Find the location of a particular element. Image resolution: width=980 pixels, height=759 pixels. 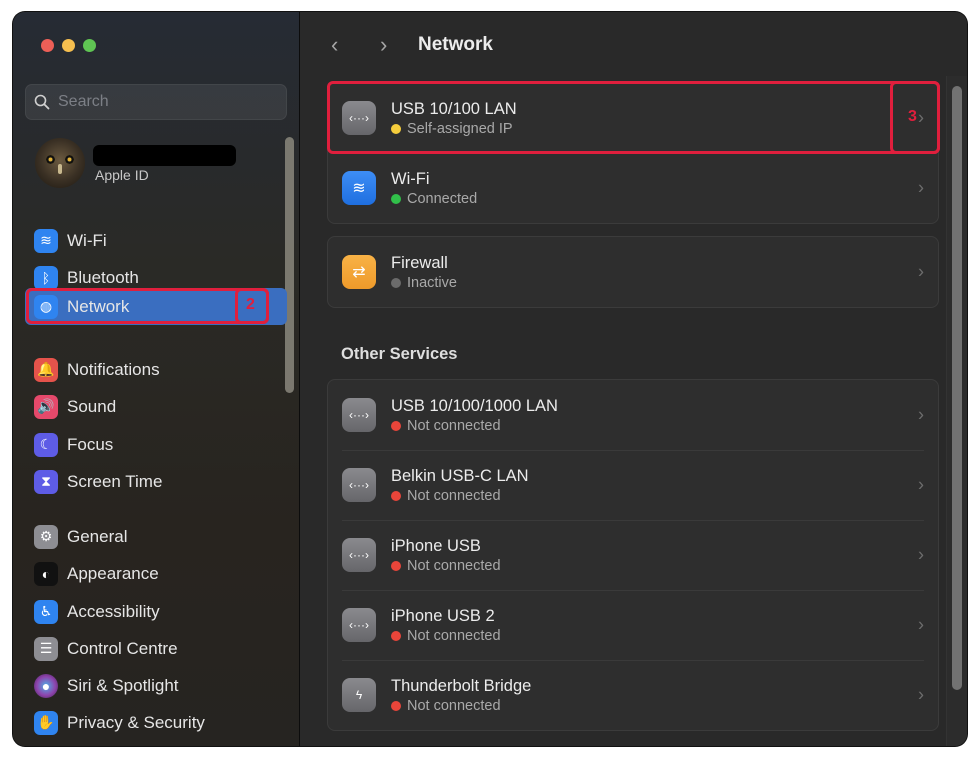

status-text: Inactive is located at coordinates (432, 283).